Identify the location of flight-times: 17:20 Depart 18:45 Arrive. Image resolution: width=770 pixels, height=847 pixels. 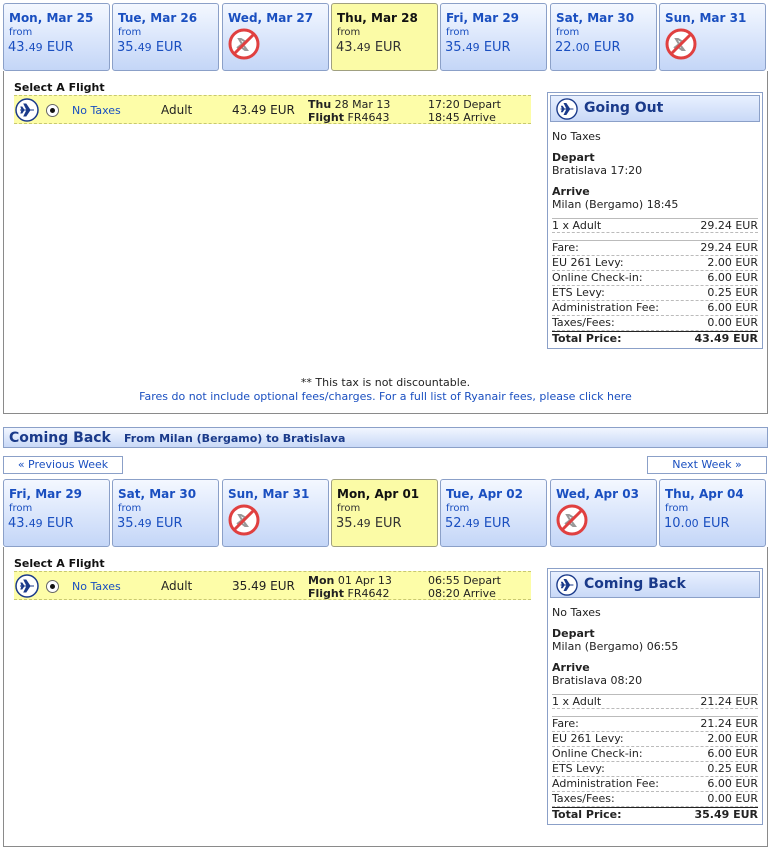
(464, 111).